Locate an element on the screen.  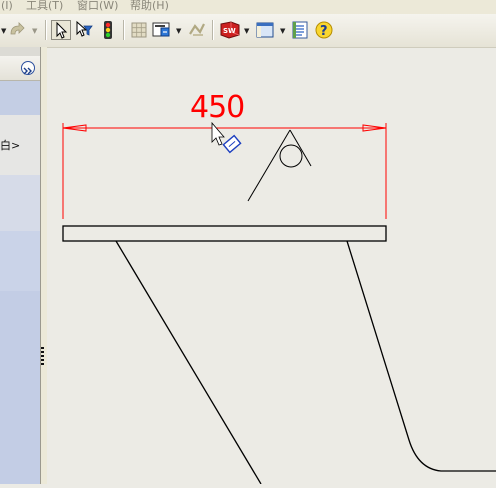
traffic-light-icon is located at coordinates (108, 30).